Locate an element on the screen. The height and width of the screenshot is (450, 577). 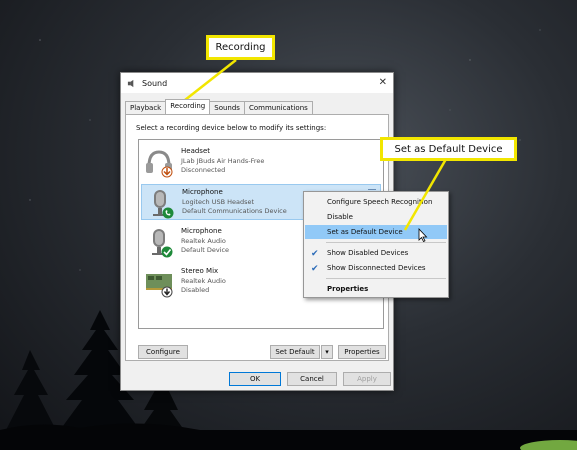
set-default-button: Set Default is located at coordinates (295, 352).